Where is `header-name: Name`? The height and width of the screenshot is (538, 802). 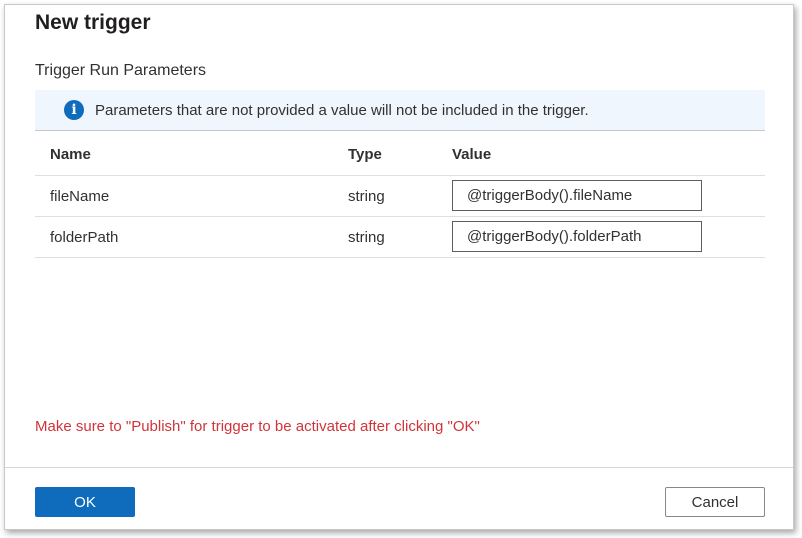
header-name: Name is located at coordinates (70, 154).